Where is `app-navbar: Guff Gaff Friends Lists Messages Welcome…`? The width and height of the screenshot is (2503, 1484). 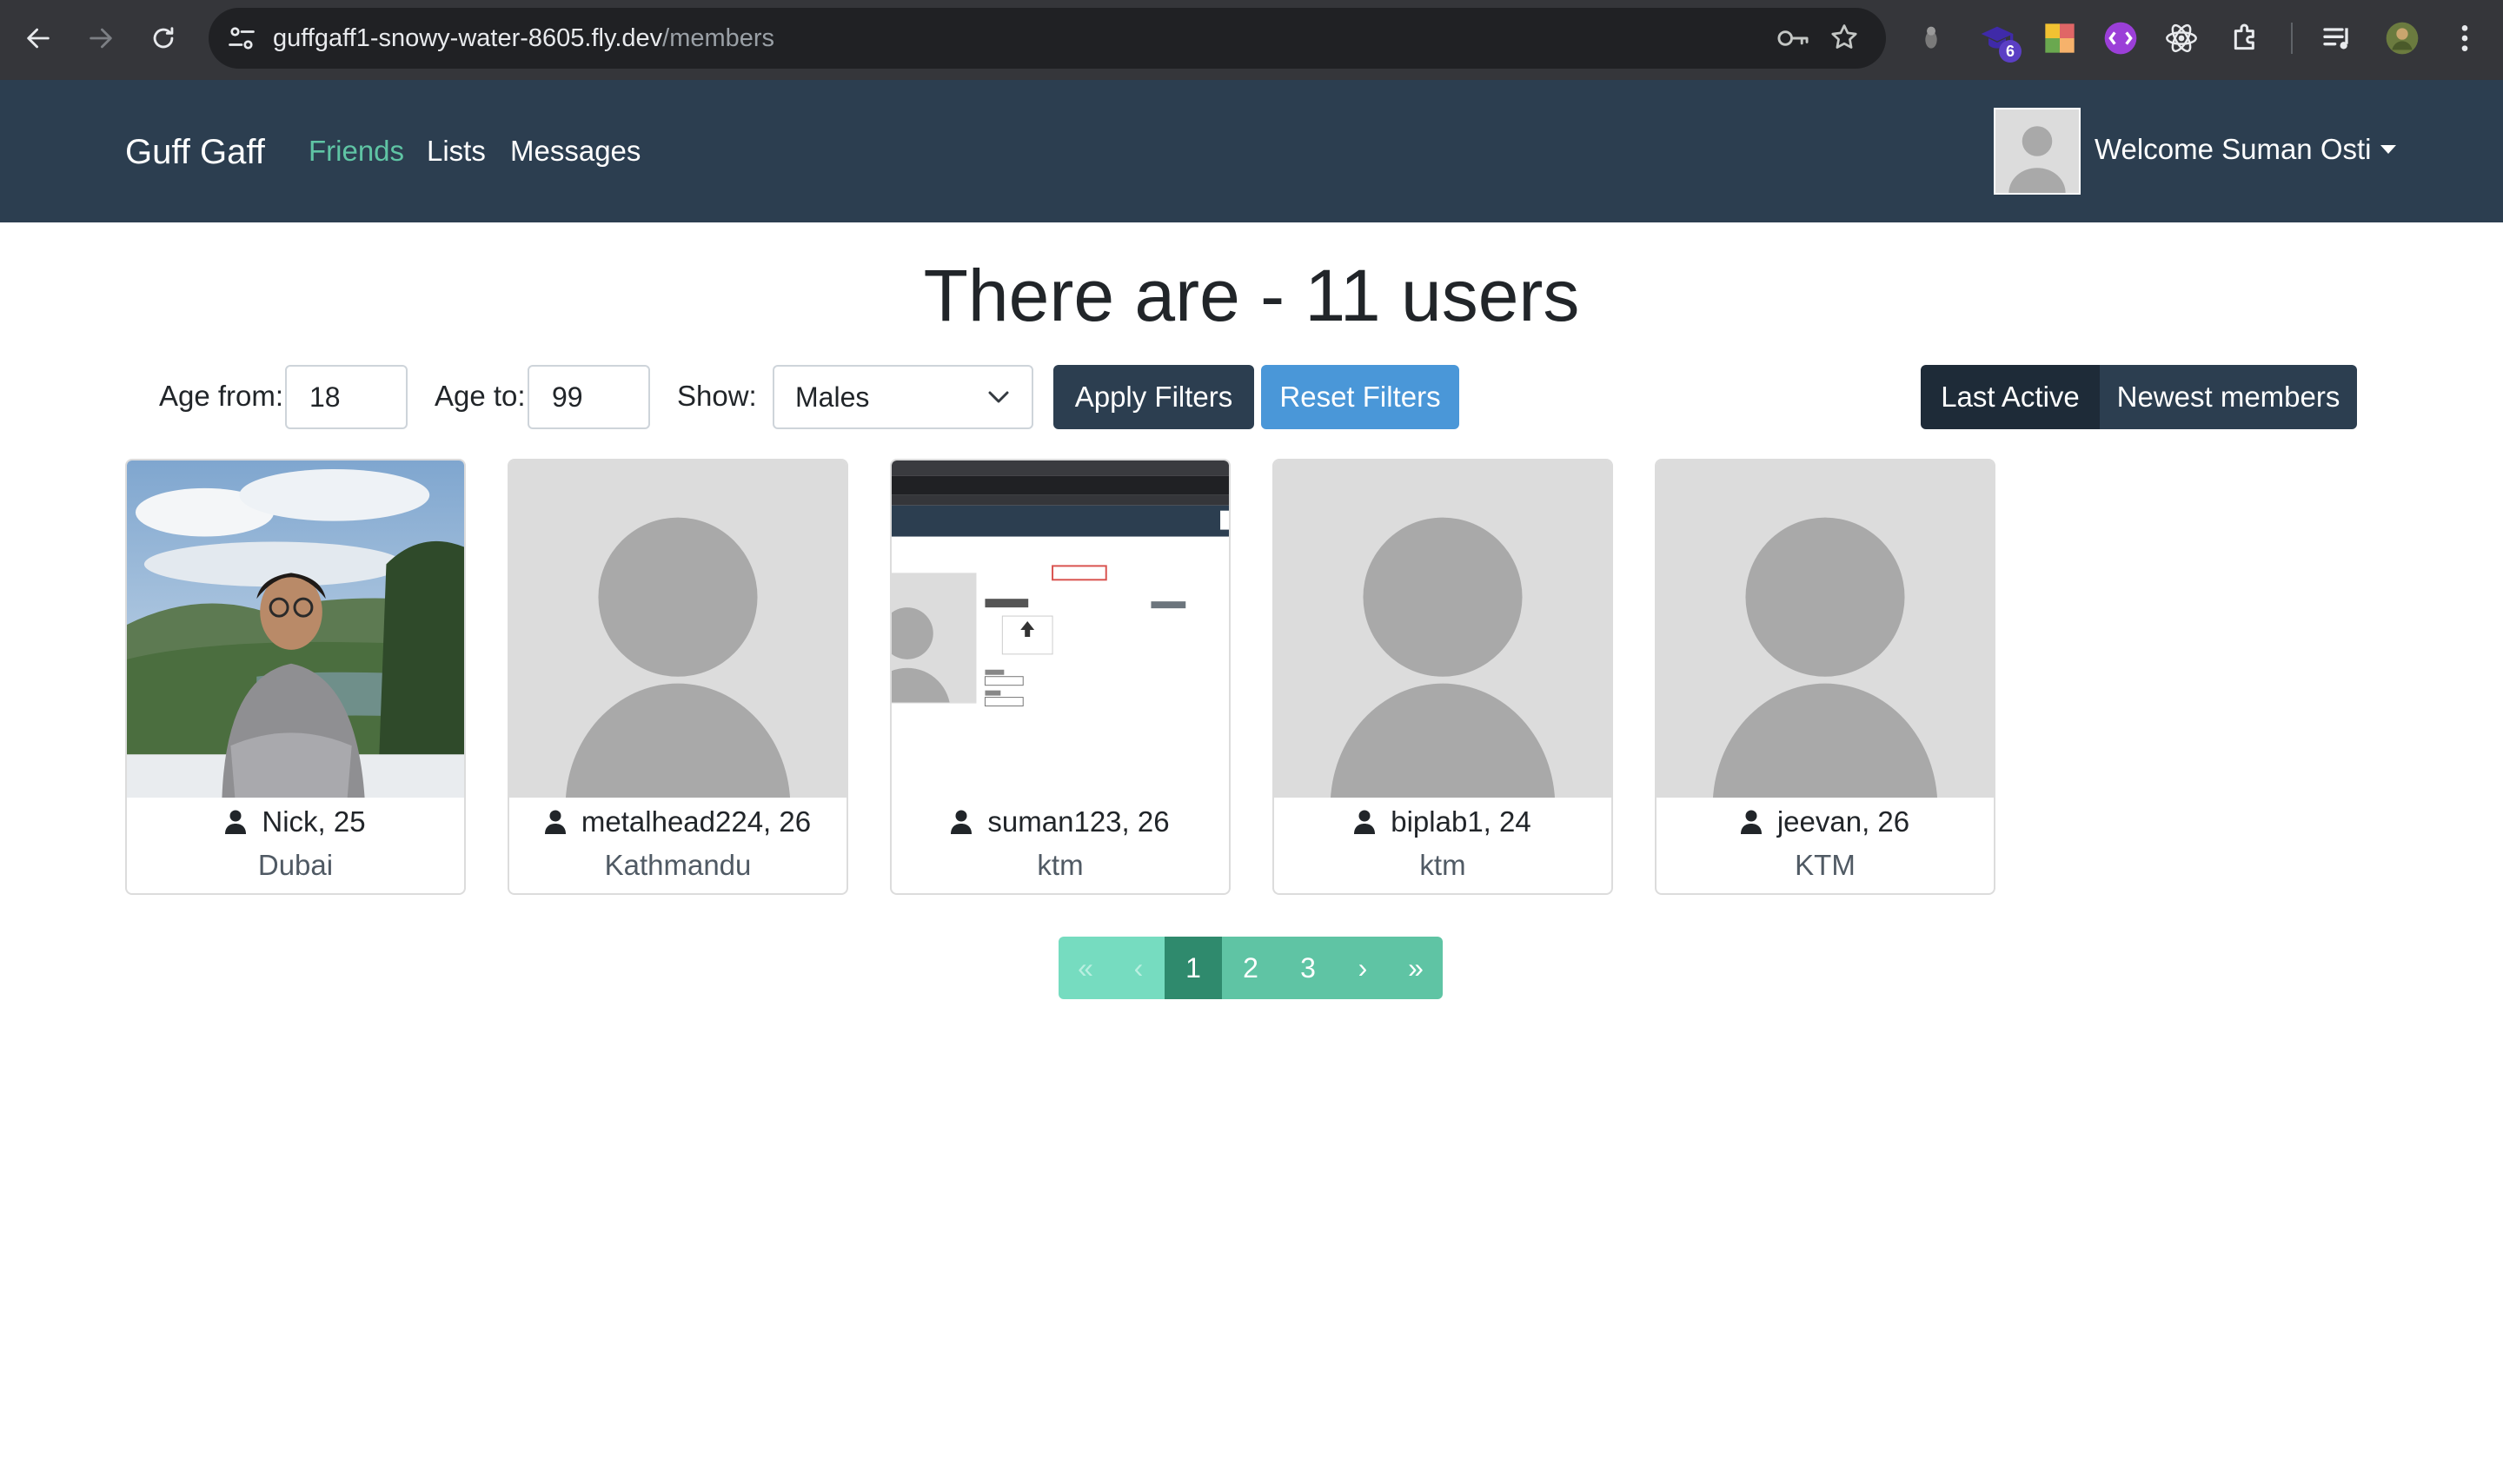
app-navbar: Guff Gaff Friends Lists Messages Welcome… is located at coordinates (1251, 151).